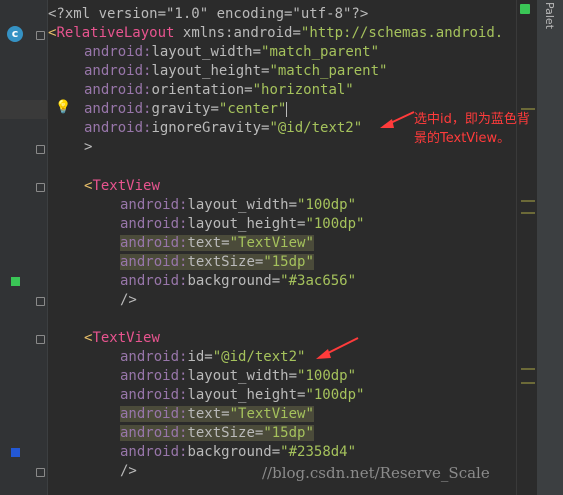 This screenshot has width=563, height=495. Describe the element at coordinates (549, 247) in the screenshot. I see `palette-panel: Palet` at that location.